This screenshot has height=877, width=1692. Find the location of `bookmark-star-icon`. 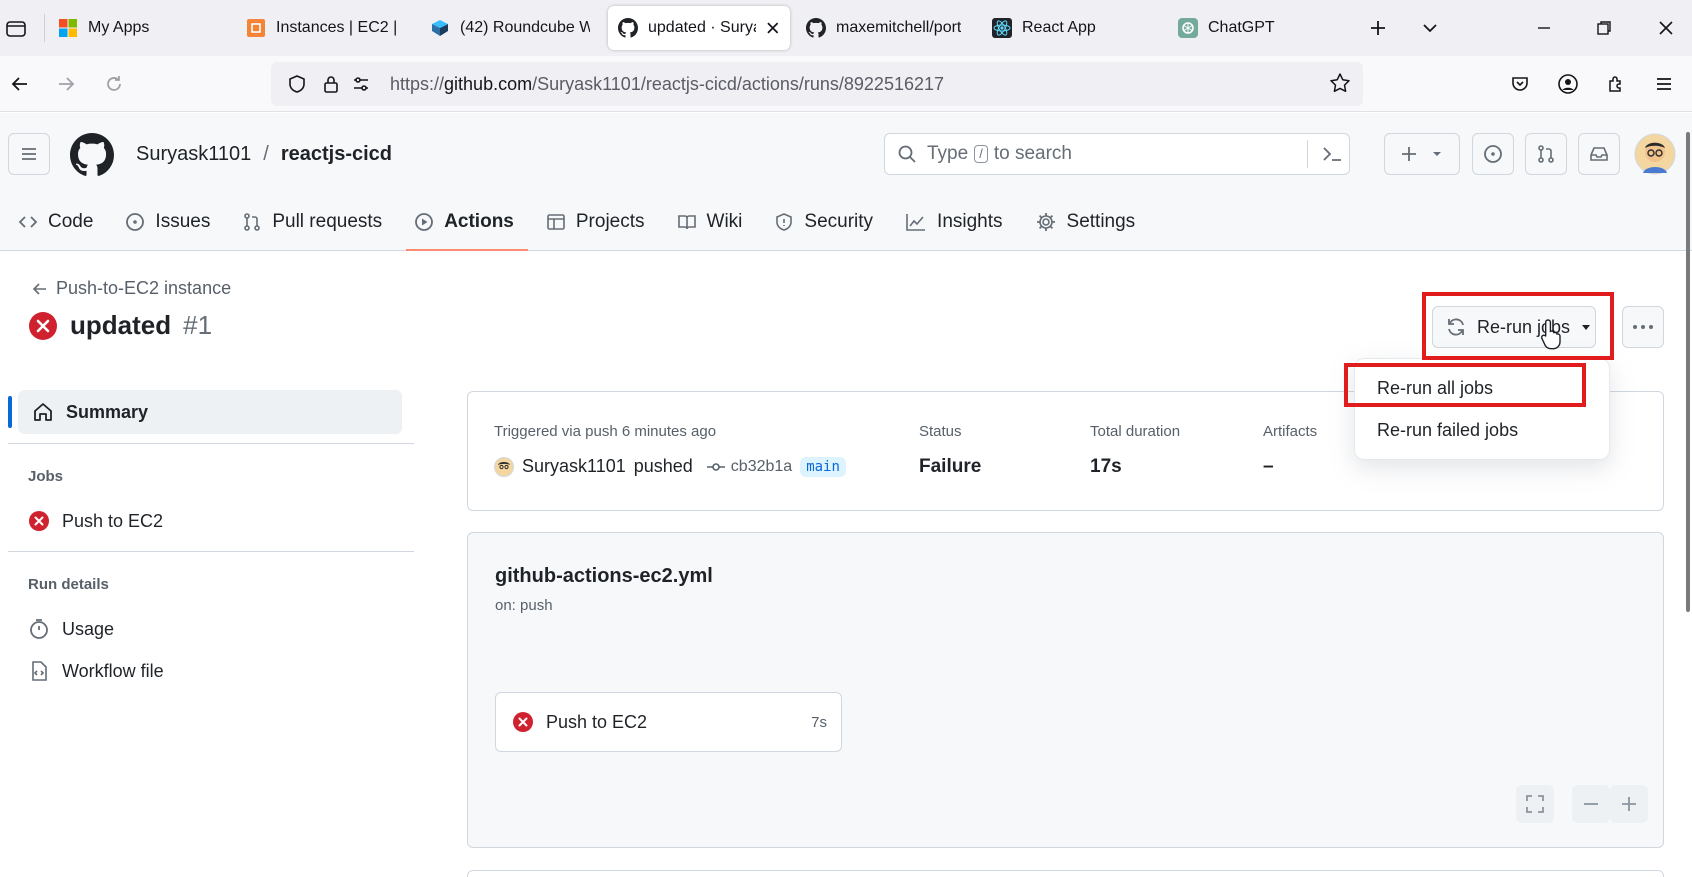

bookmark-star-icon is located at coordinates (1340, 83).